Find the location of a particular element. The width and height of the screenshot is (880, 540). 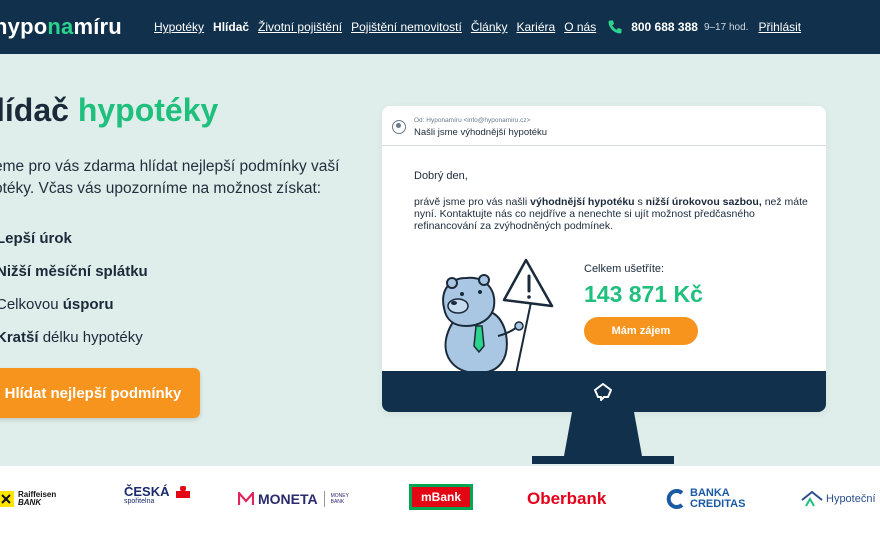

nav-link-pojisteni-nemovitosti: Pojištění nemovitostí is located at coordinates (406, 27).